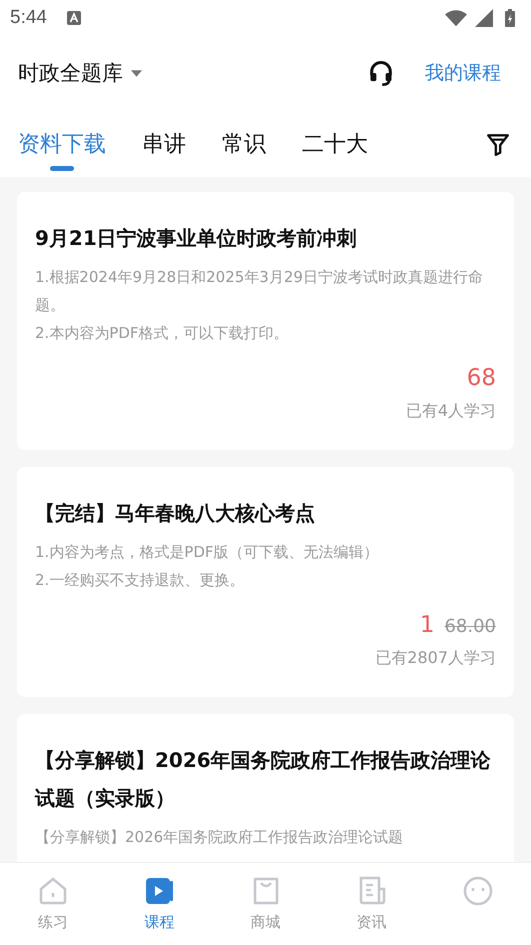 The height and width of the screenshot is (945, 531). Describe the element at coordinates (140, 580) in the screenshot. I see `course-description: 2.一经购买不支持退款、更换。` at that location.